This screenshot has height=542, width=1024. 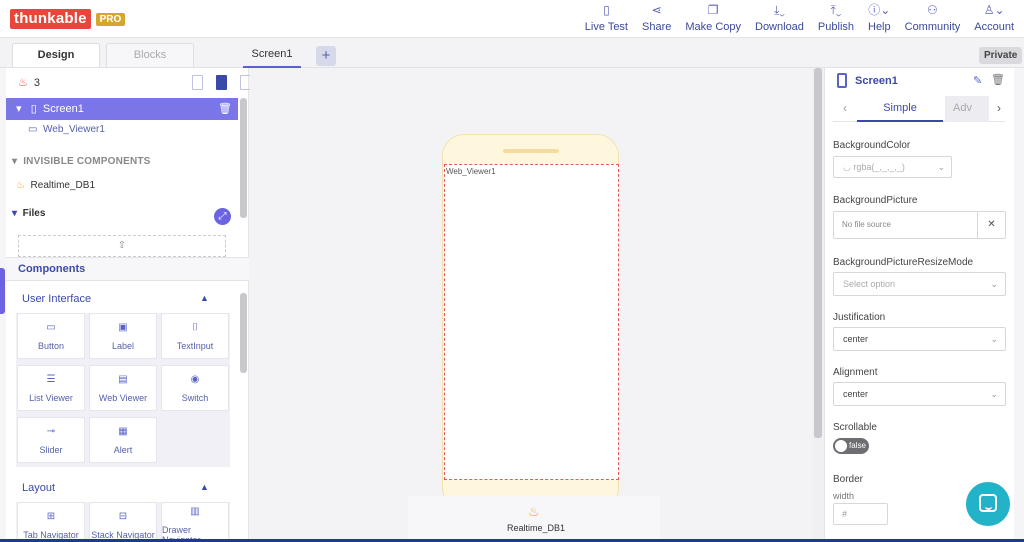 I want to click on tree-item-web-viewer: ▭ Web_Viewer1, so click(x=66, y=129).